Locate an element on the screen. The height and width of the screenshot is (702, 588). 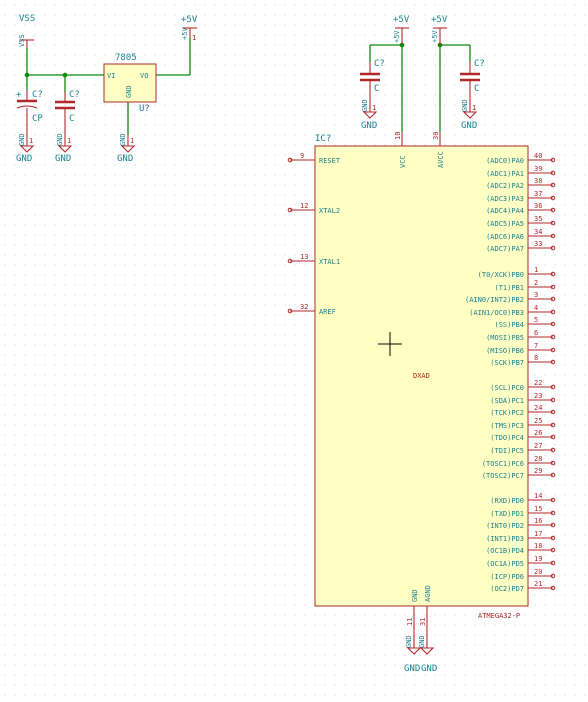
ic-pin-number: 12 is located at coordinates (304, 206).